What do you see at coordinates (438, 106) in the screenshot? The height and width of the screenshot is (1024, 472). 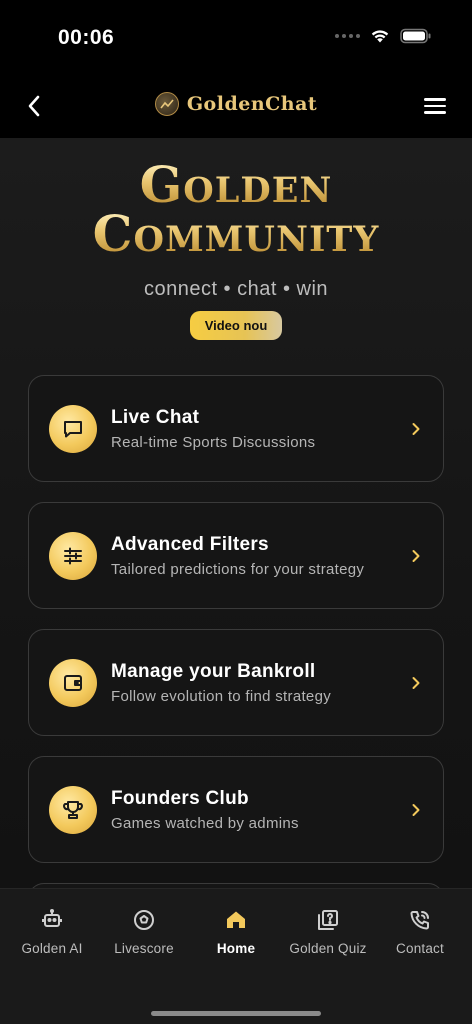 I see `menu-button` at bounding box center [438, 106].